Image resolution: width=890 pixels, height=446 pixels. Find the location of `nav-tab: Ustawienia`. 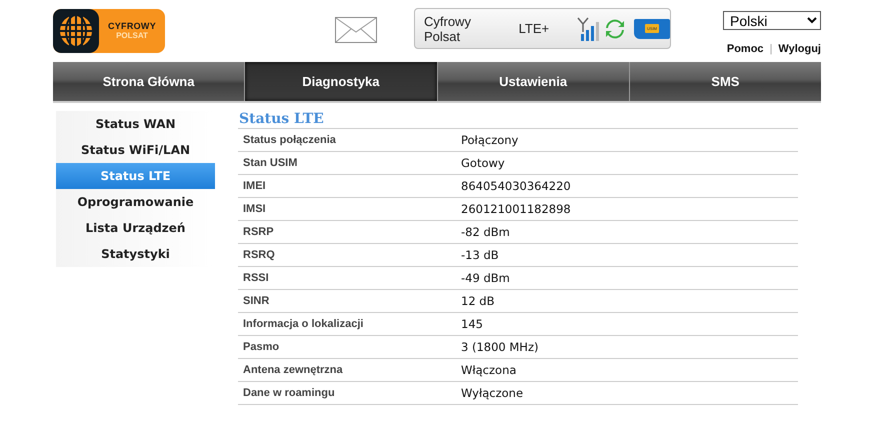

nav-tab: Ustawienia is located at coordinates (534, 81).